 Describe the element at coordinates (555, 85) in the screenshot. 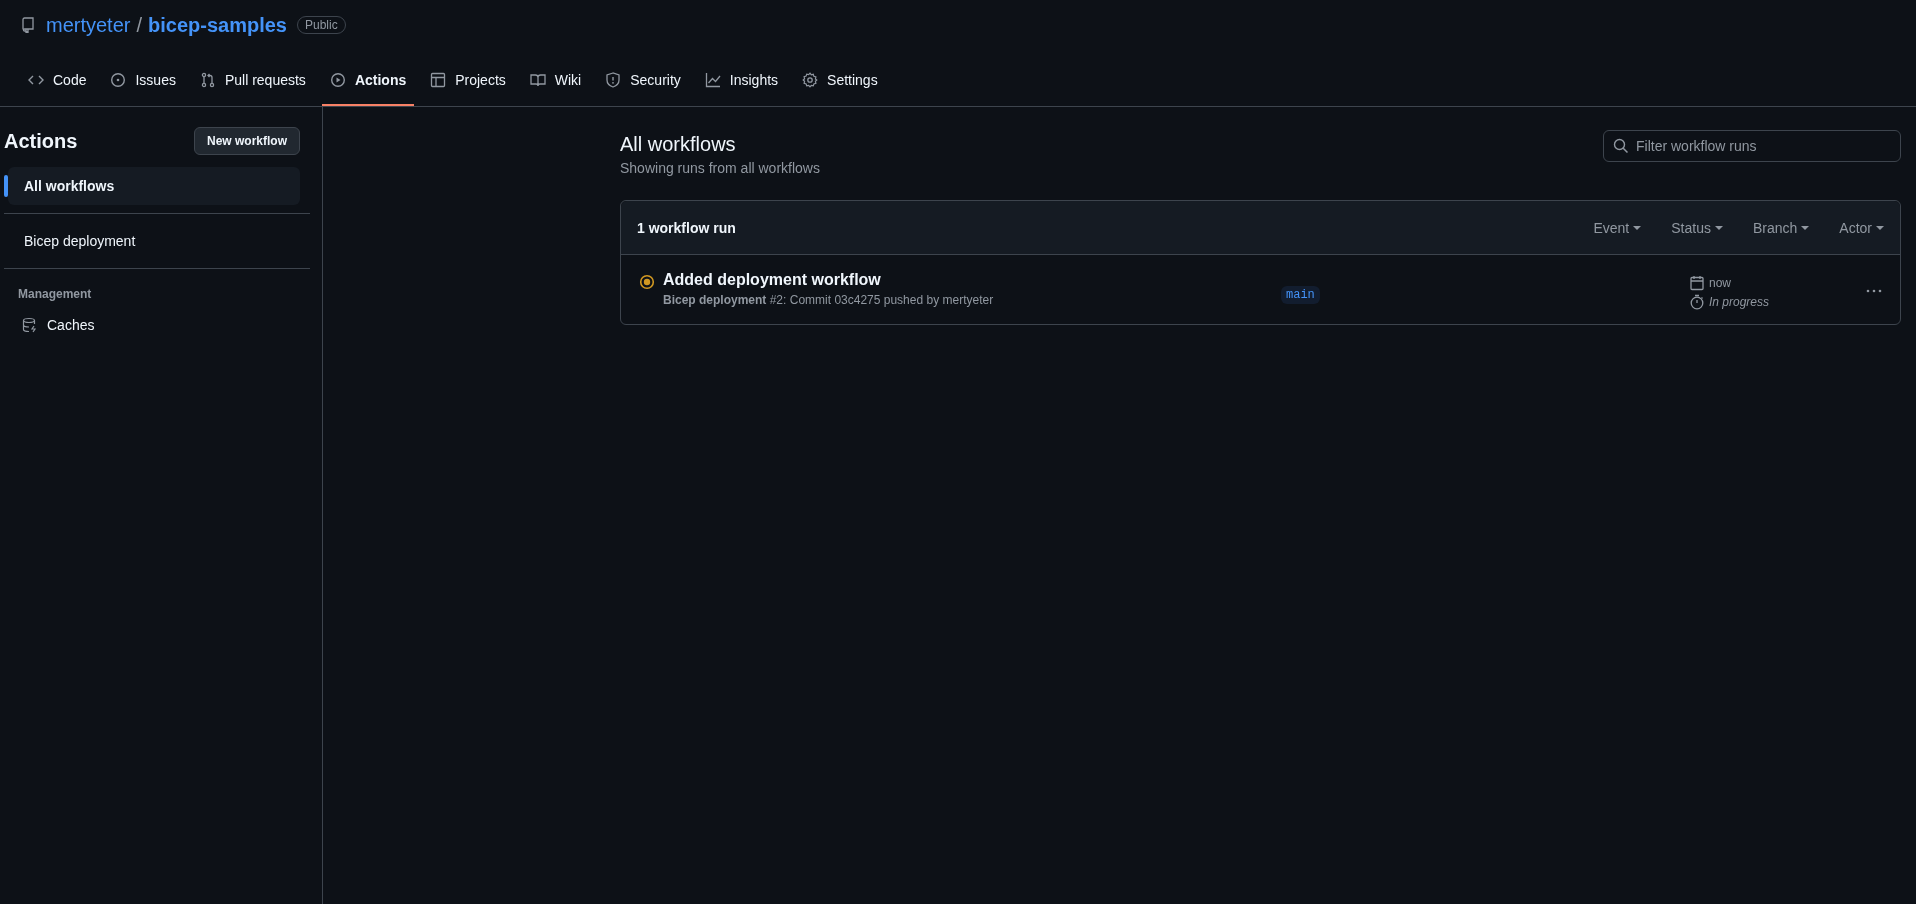

I see `nav-tab: Wiki` at that location.